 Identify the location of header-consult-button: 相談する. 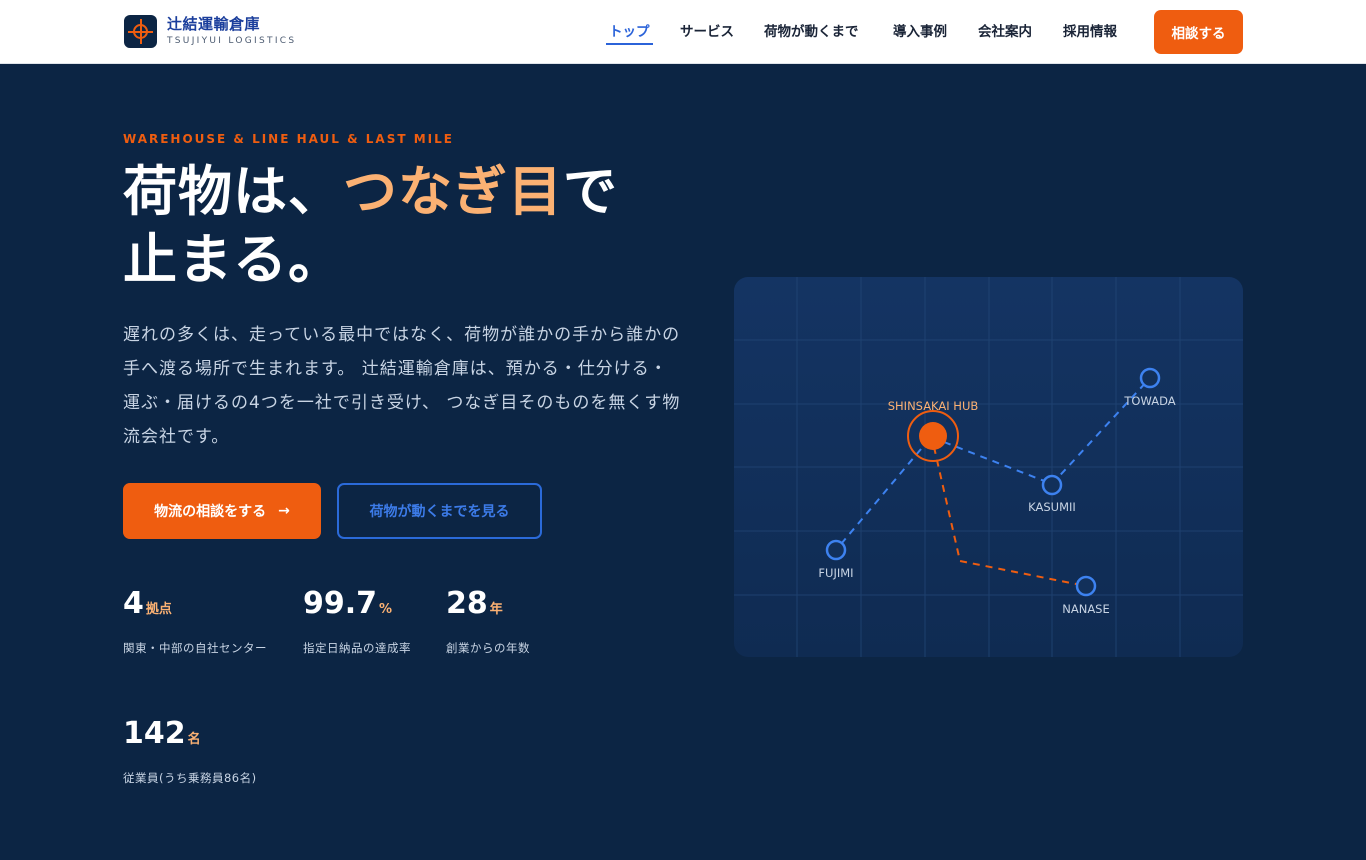
(1198, 32).